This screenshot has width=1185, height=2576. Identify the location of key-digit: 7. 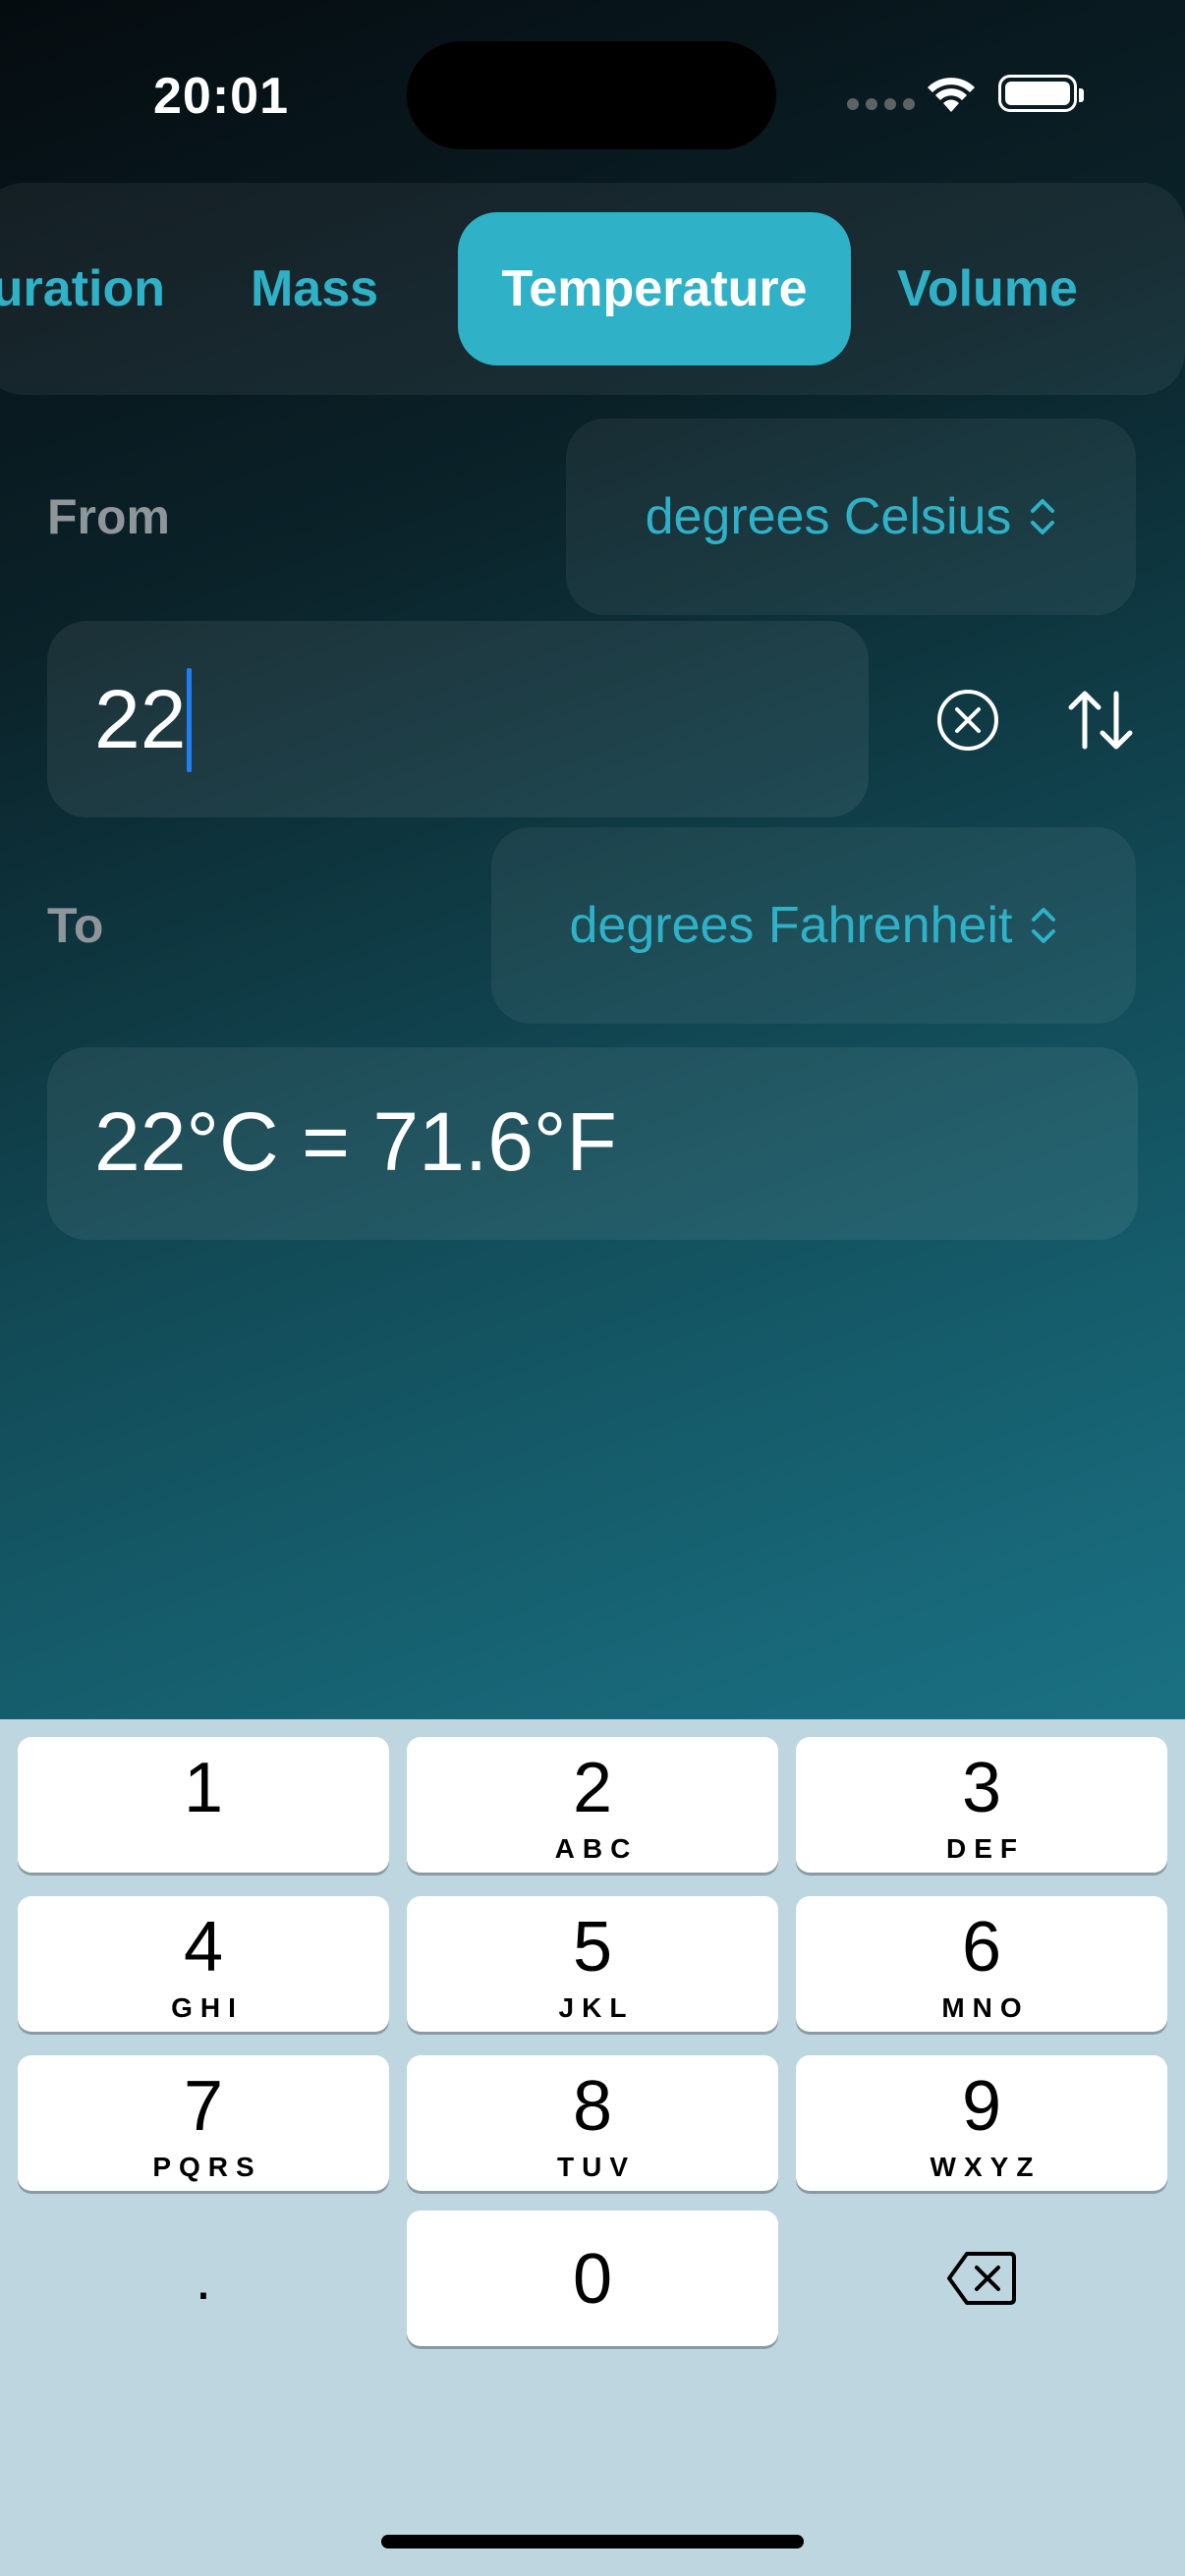
(204, 2106).